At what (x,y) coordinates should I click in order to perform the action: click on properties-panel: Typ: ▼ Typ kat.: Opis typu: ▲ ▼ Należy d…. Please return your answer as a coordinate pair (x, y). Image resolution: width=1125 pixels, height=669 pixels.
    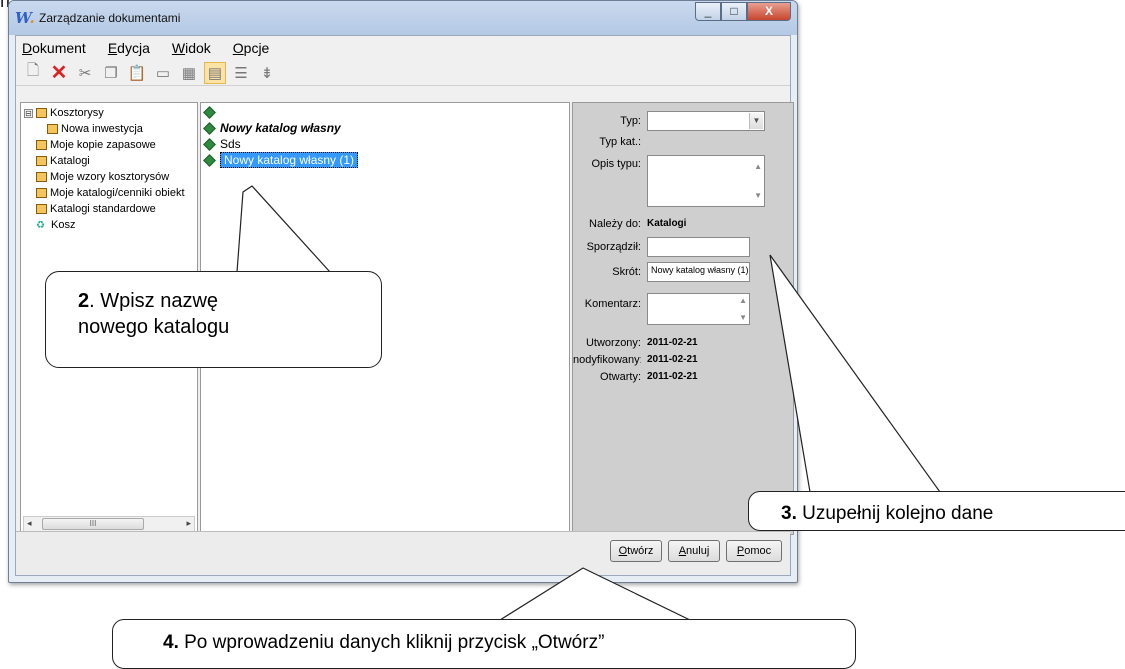
    Looking at the image, I should click on (683, 318).